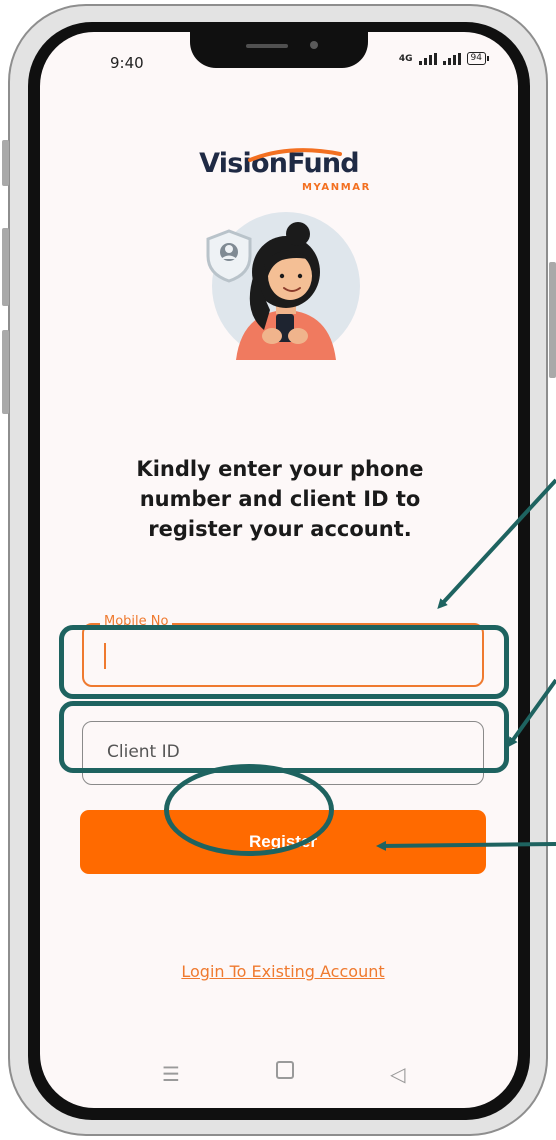 Image resolution: width=556 pixels, height=1140 pixels. What do you see at coordinates (466, 664) in the screenshot?
I see `annotation-arrows` at bounding box center [466, 664].